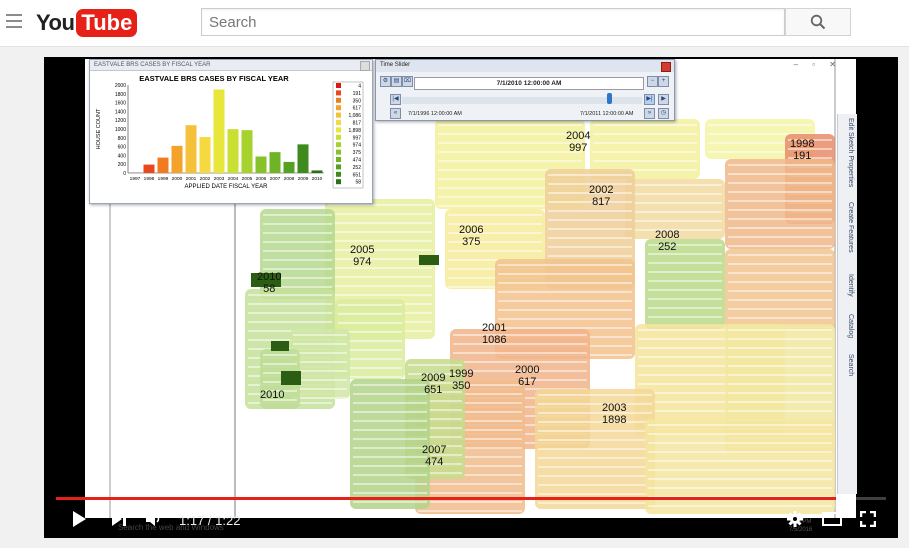 This screenshot has width=909, height=548. Describe the element at coordinates (357, 153) in the screenshot. I see `legend-entry: 375` at that location.